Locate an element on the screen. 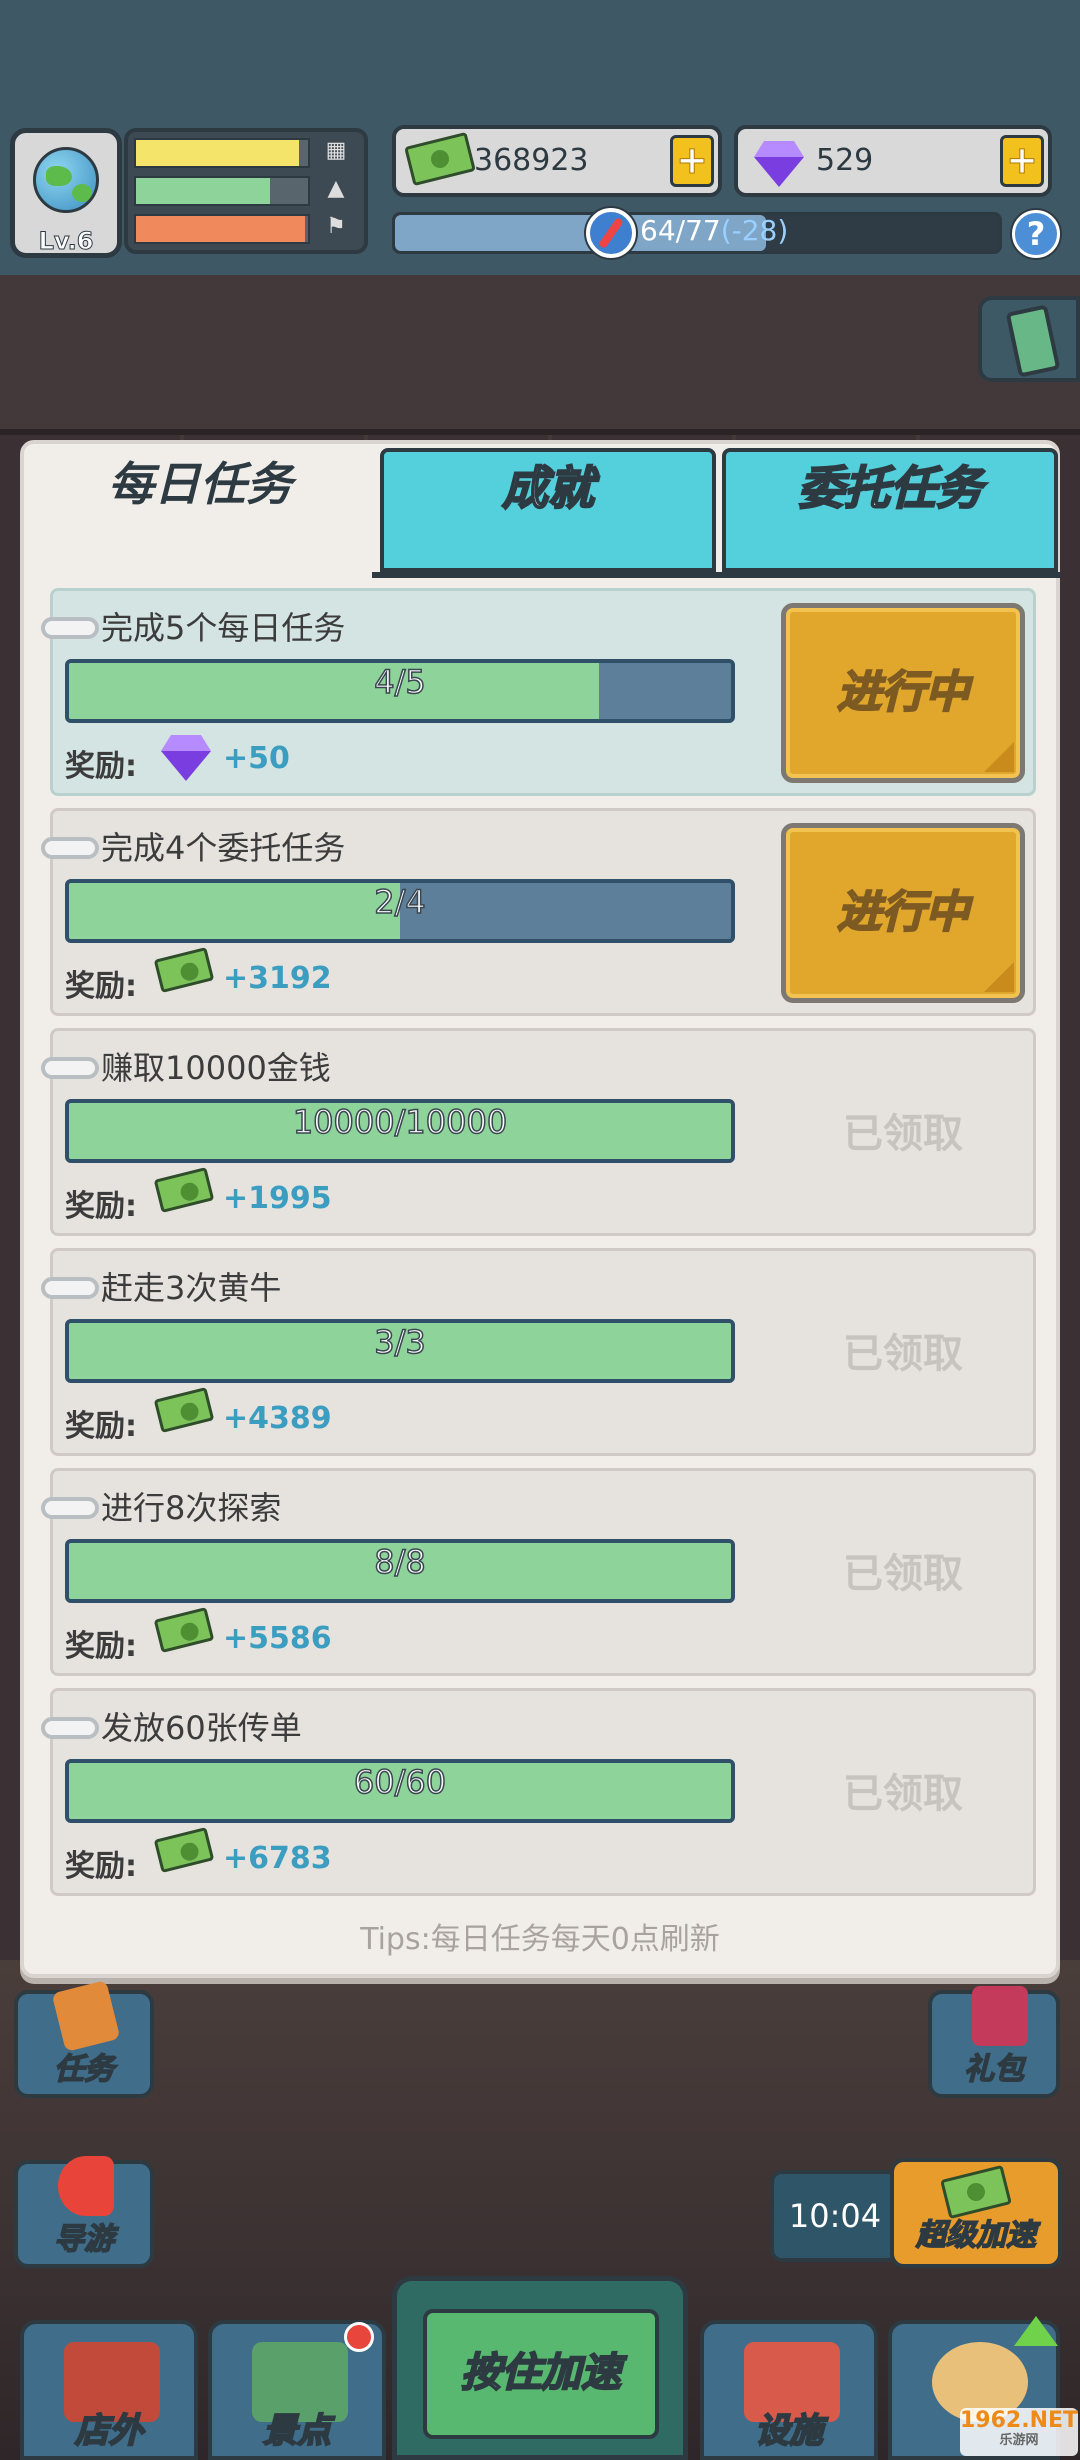 The height and width of the screenshot is (2460, 1080). reward-amount: +4389 is located at coordinates (277, 1418).